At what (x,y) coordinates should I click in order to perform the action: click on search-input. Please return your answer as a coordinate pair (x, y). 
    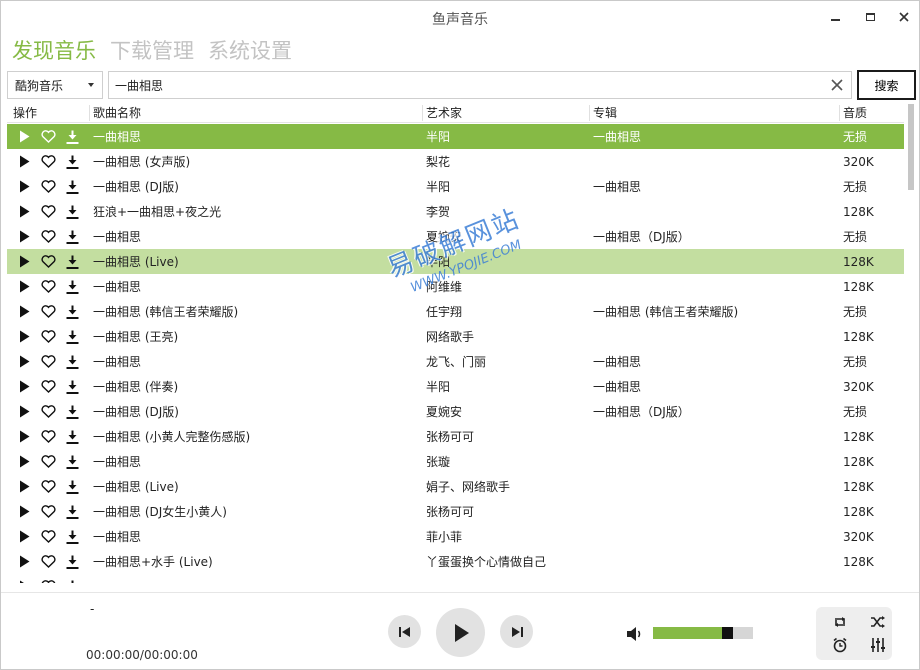
    Looking at the image, I should click on (465, 85).